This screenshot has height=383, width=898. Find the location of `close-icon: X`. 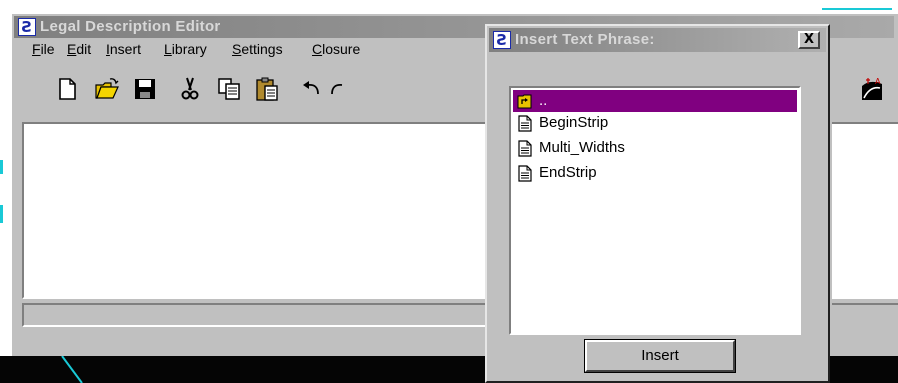

close-icon: X is located at coordinates (809, 39).